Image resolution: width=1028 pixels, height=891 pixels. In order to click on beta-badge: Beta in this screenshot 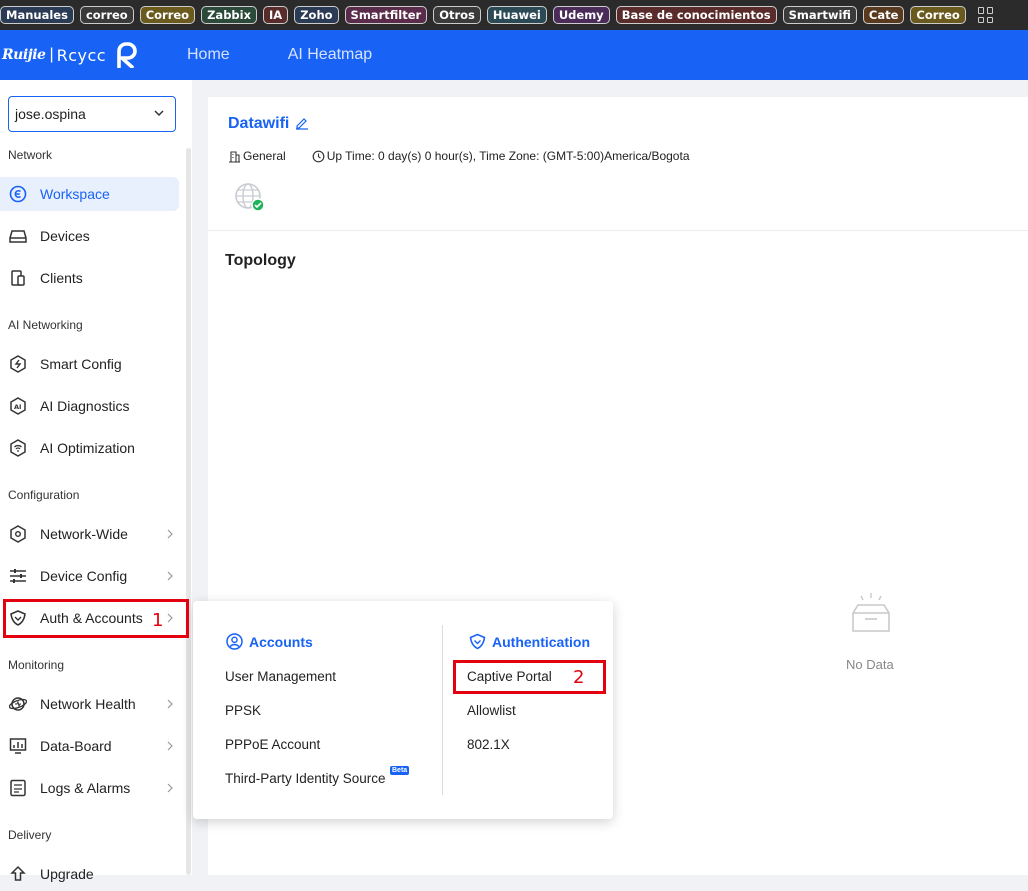, I will do `click(400, 770)`.